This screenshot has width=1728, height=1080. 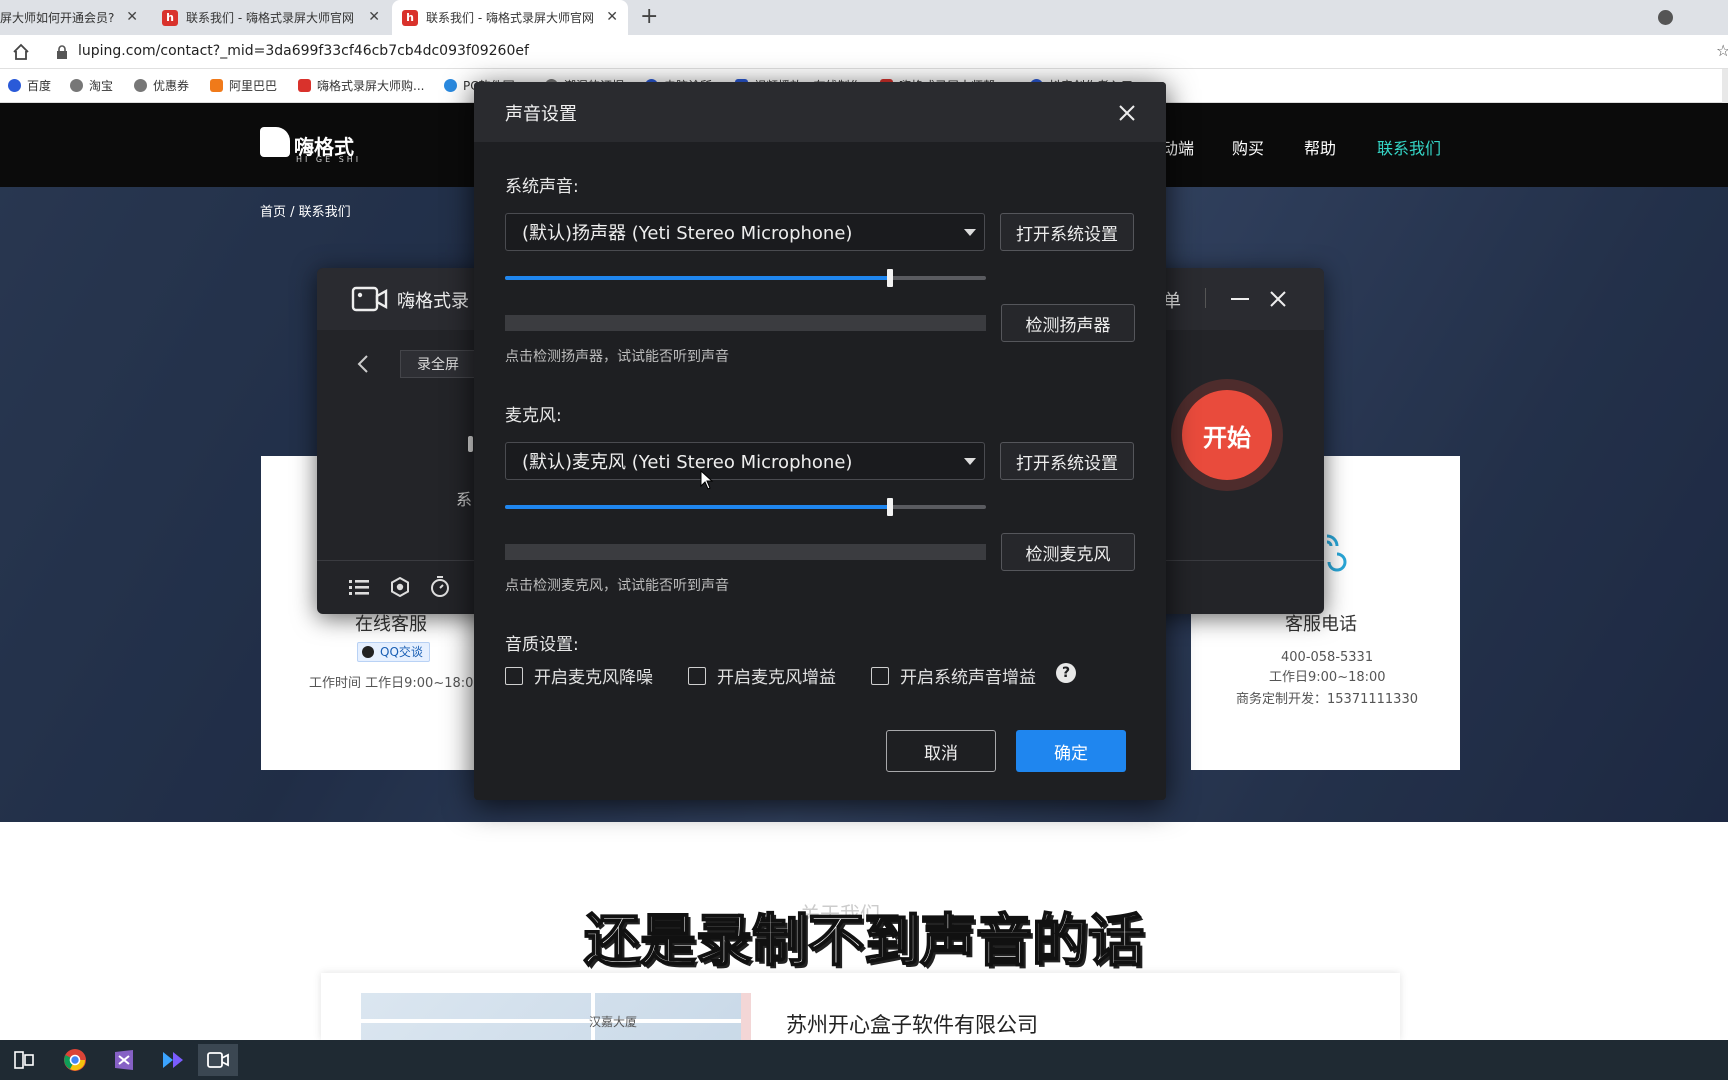 I want to click on system-sound-gain-checkbox: 开启系统声音增益, so click(x=953, y=675).